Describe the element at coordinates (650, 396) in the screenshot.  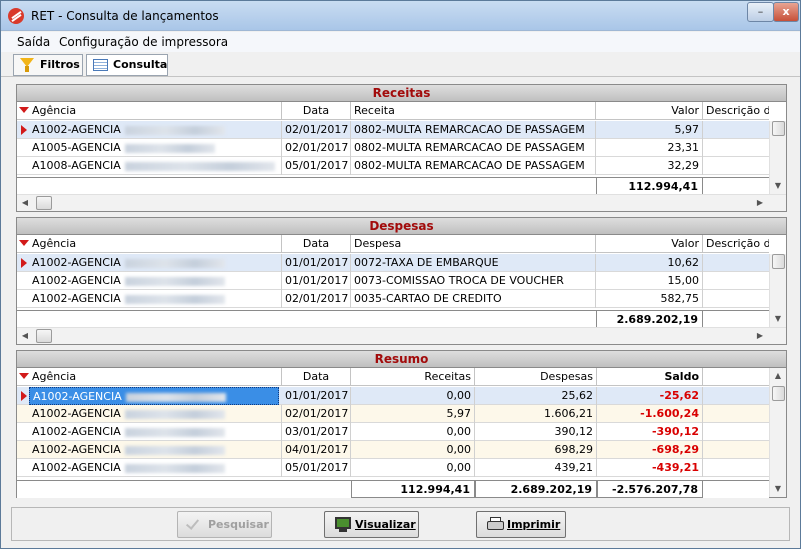
I see `saldo-cell: -25,62` at that location.